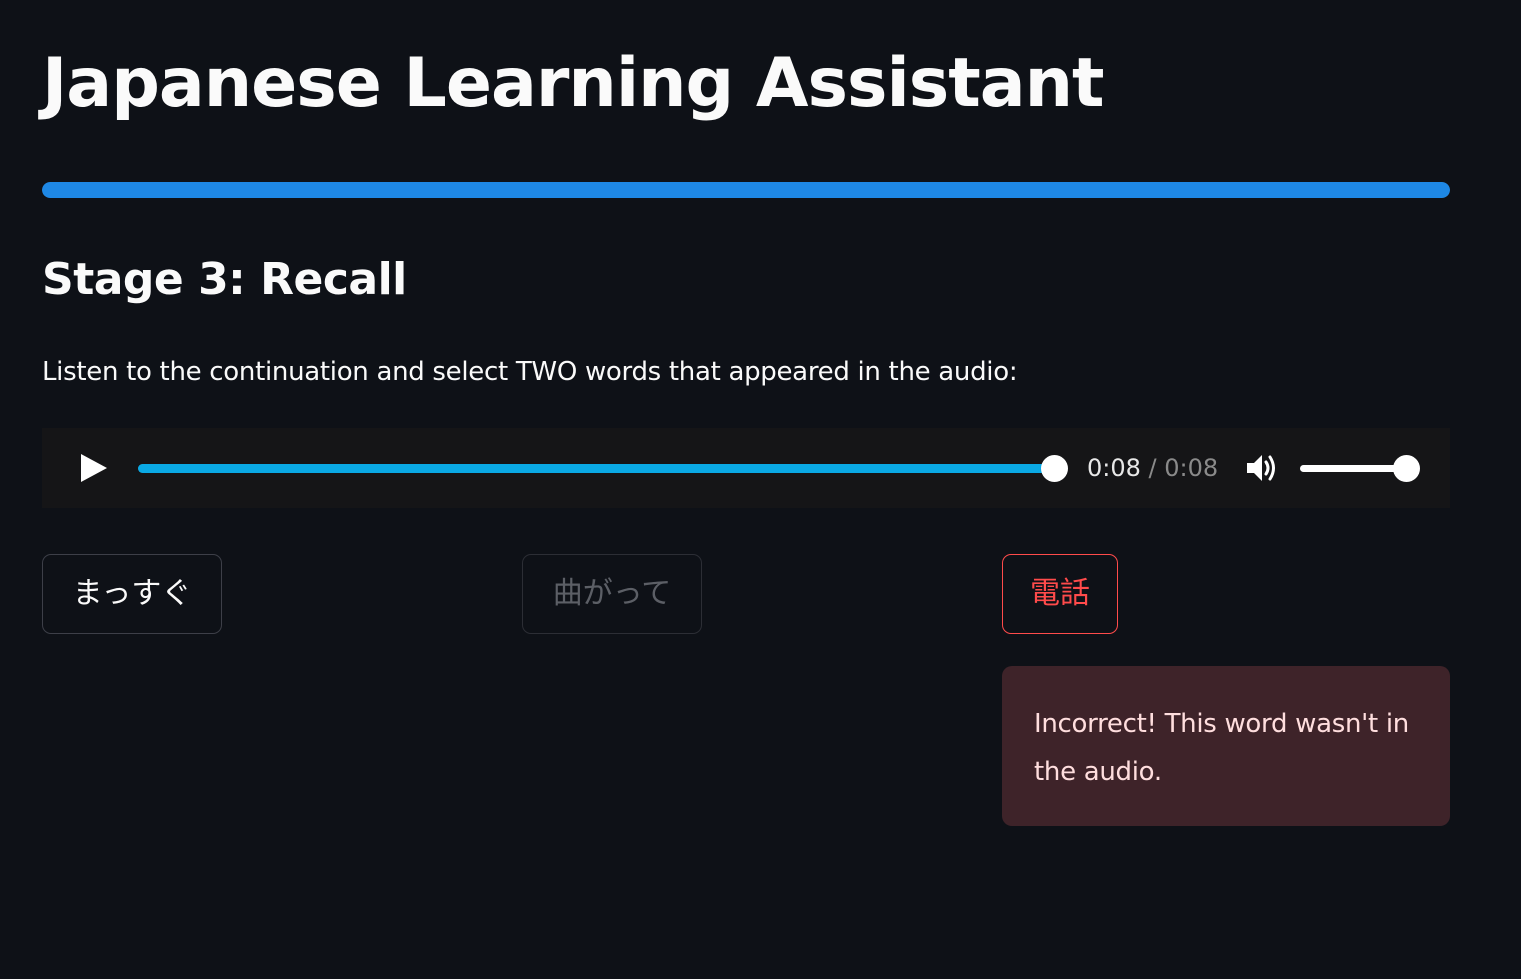 The image size is (1521, 979). What do you see at coordinates (1054, 468) in the screenshot?
I see `seek-slider-thumb` at bounding box center [1054, 468].